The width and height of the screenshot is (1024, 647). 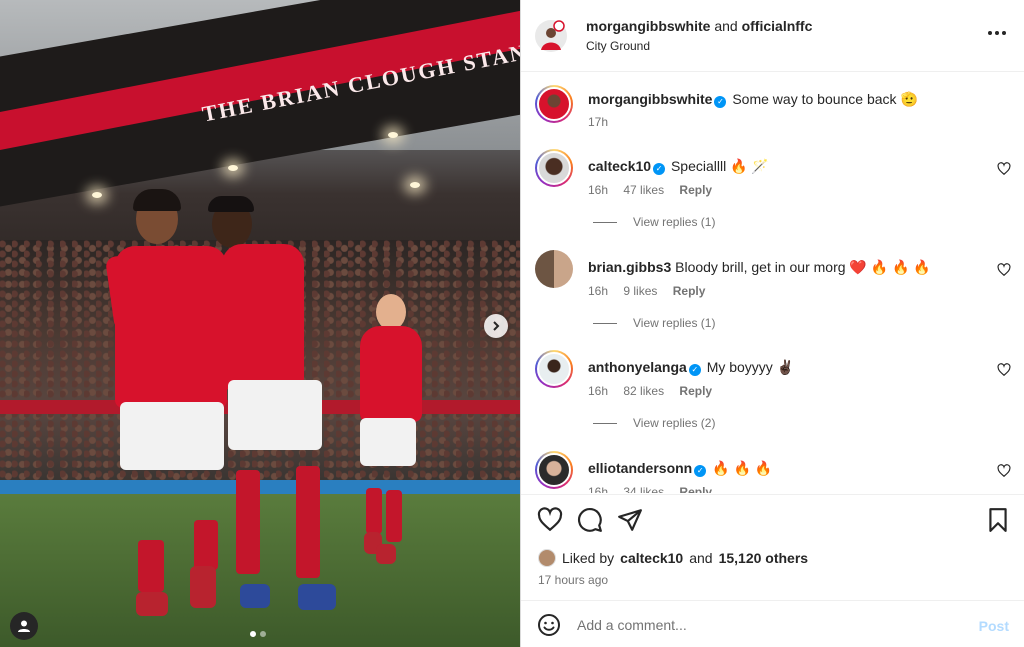 I want to click on chevron-right-icon, so click(x=496, y=326).